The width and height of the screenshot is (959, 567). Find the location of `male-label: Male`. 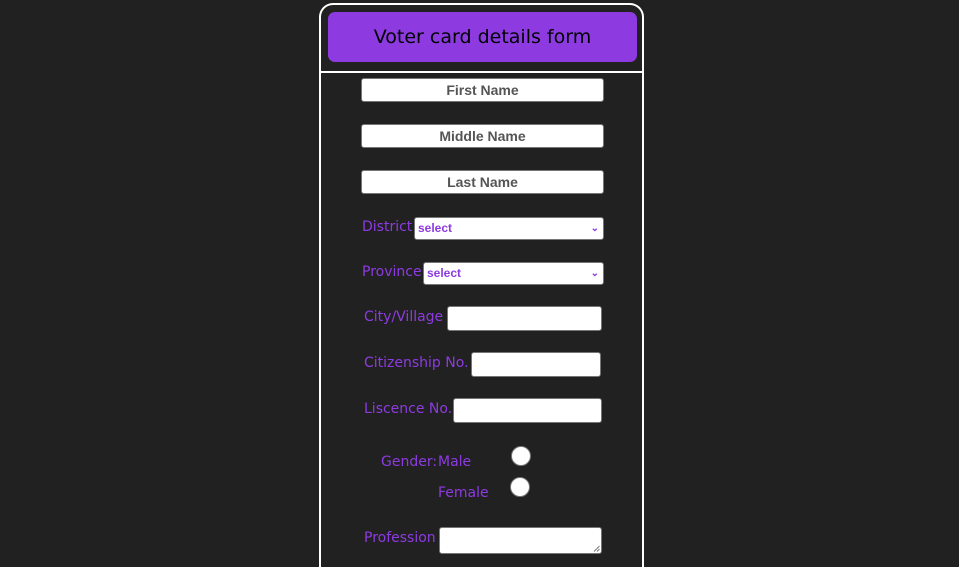

male-label: Male is located at coordinates (455, 462).